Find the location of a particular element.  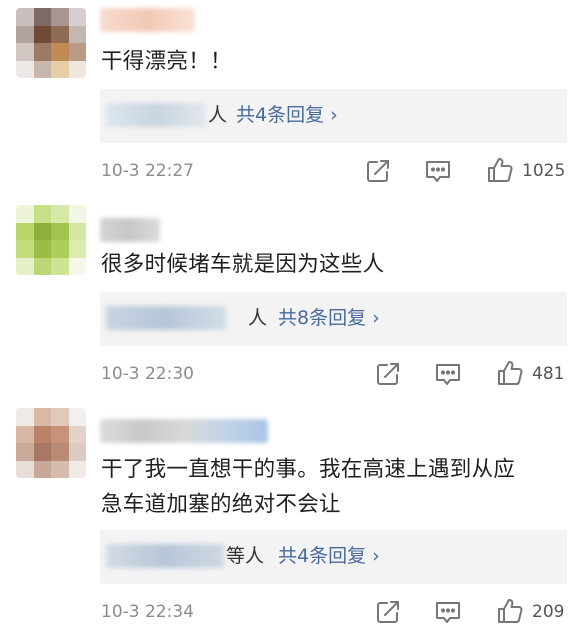

comment-line: 干了我一直想干的事。我在高速上遇到从应 is located at coordinates (308, 469).